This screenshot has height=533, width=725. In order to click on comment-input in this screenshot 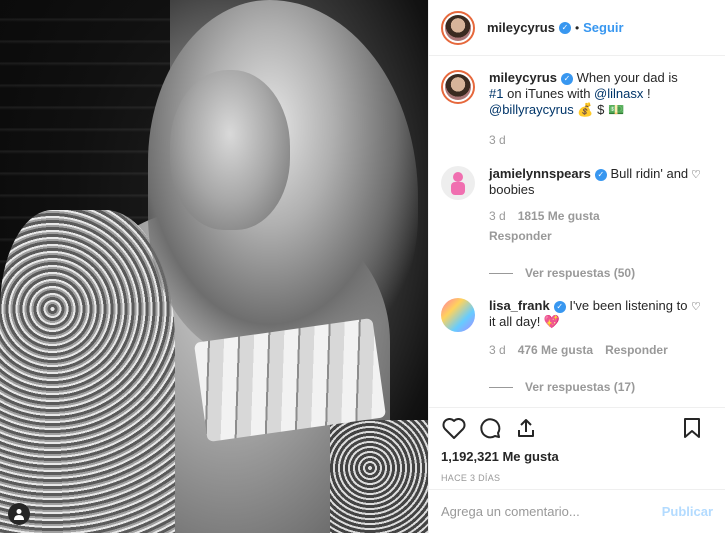, I will do `click(551, 511)`.